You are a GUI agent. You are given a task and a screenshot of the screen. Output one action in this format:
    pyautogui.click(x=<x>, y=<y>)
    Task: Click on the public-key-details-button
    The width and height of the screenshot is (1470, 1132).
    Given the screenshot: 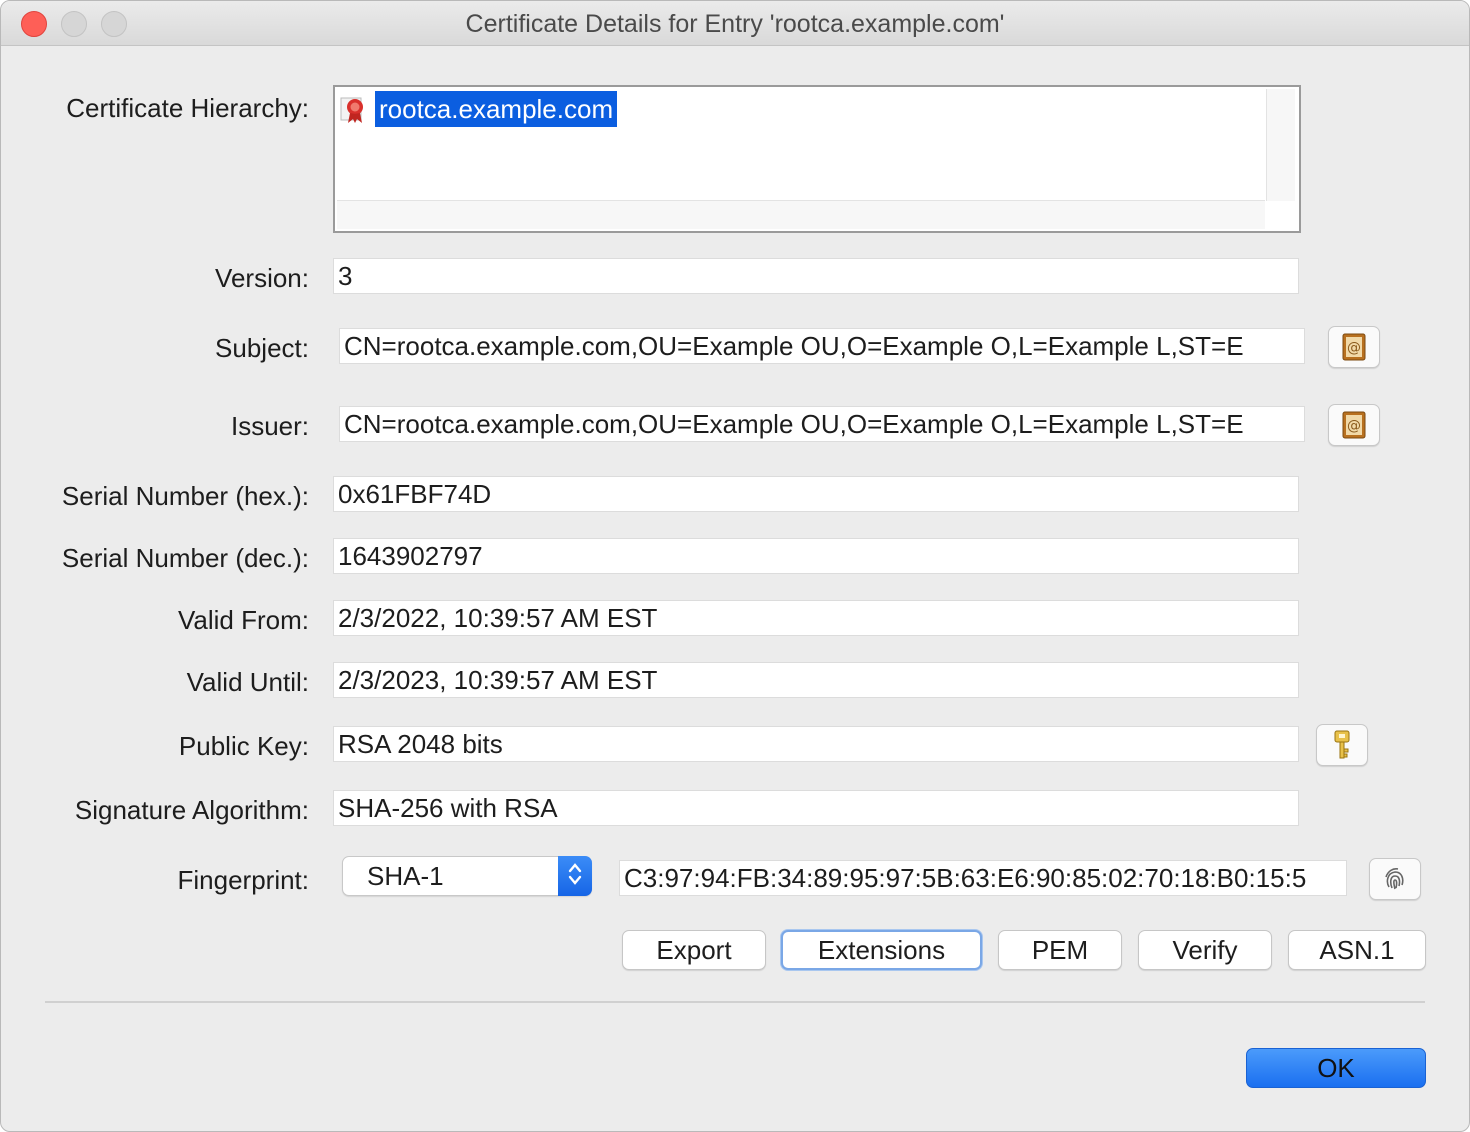 What is the action you would take?
    pyautogui.click(x=1342, y=745)
    